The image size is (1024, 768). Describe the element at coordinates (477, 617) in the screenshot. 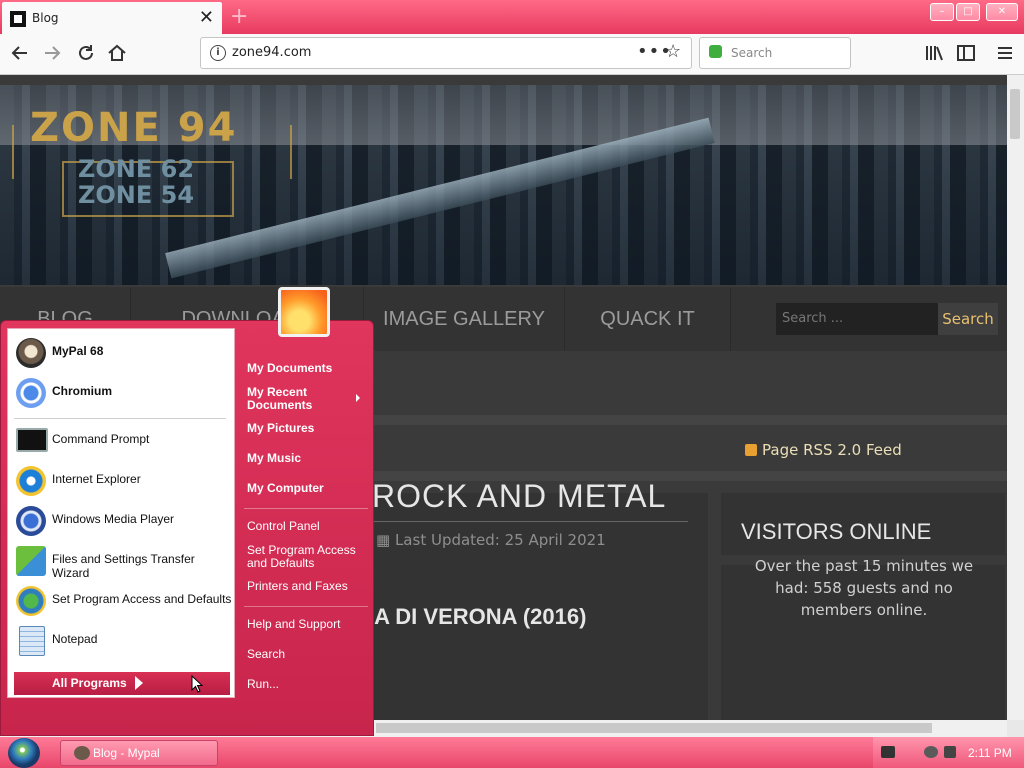

I see `article-subtitle: IA DI VERONA (2016)` at that location.